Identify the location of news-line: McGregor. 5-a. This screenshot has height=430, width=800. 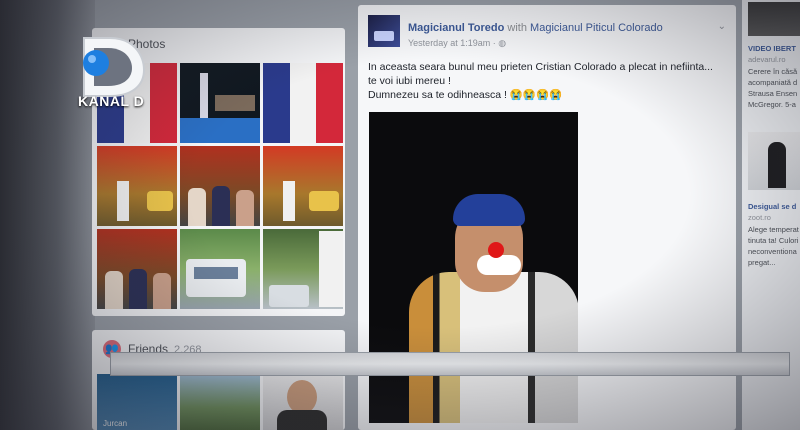
(772, 104).